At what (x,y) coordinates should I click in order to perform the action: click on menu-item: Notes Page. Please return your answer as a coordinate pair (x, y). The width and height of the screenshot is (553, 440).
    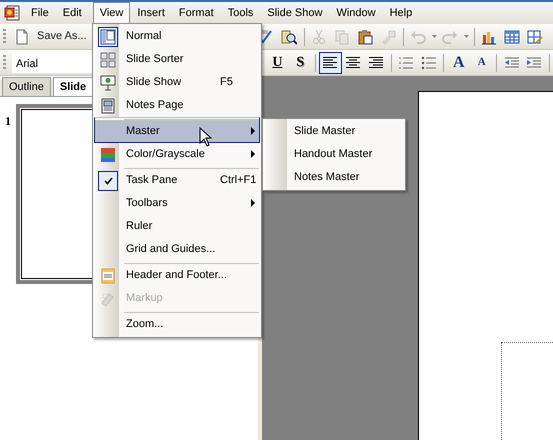
    Looking at the image, I should click on (177, 105).